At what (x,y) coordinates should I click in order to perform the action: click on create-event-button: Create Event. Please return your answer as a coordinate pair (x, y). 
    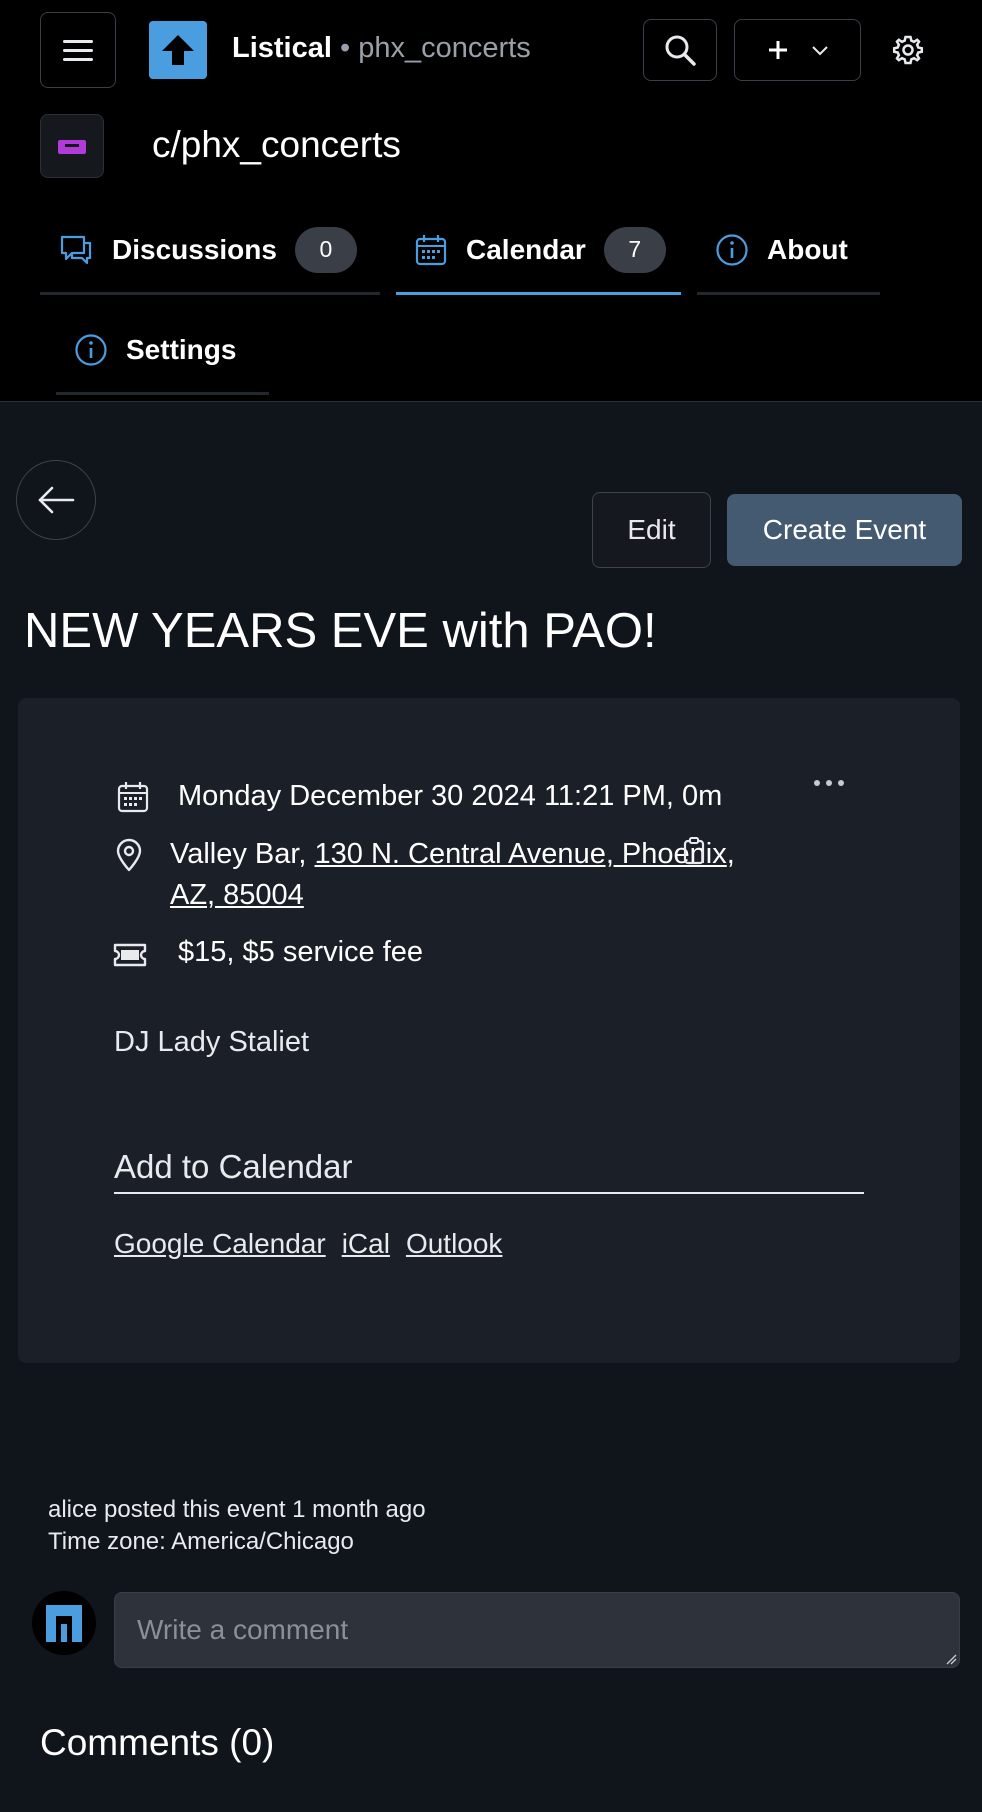
    Looking at the image, I should click on (844, 530).